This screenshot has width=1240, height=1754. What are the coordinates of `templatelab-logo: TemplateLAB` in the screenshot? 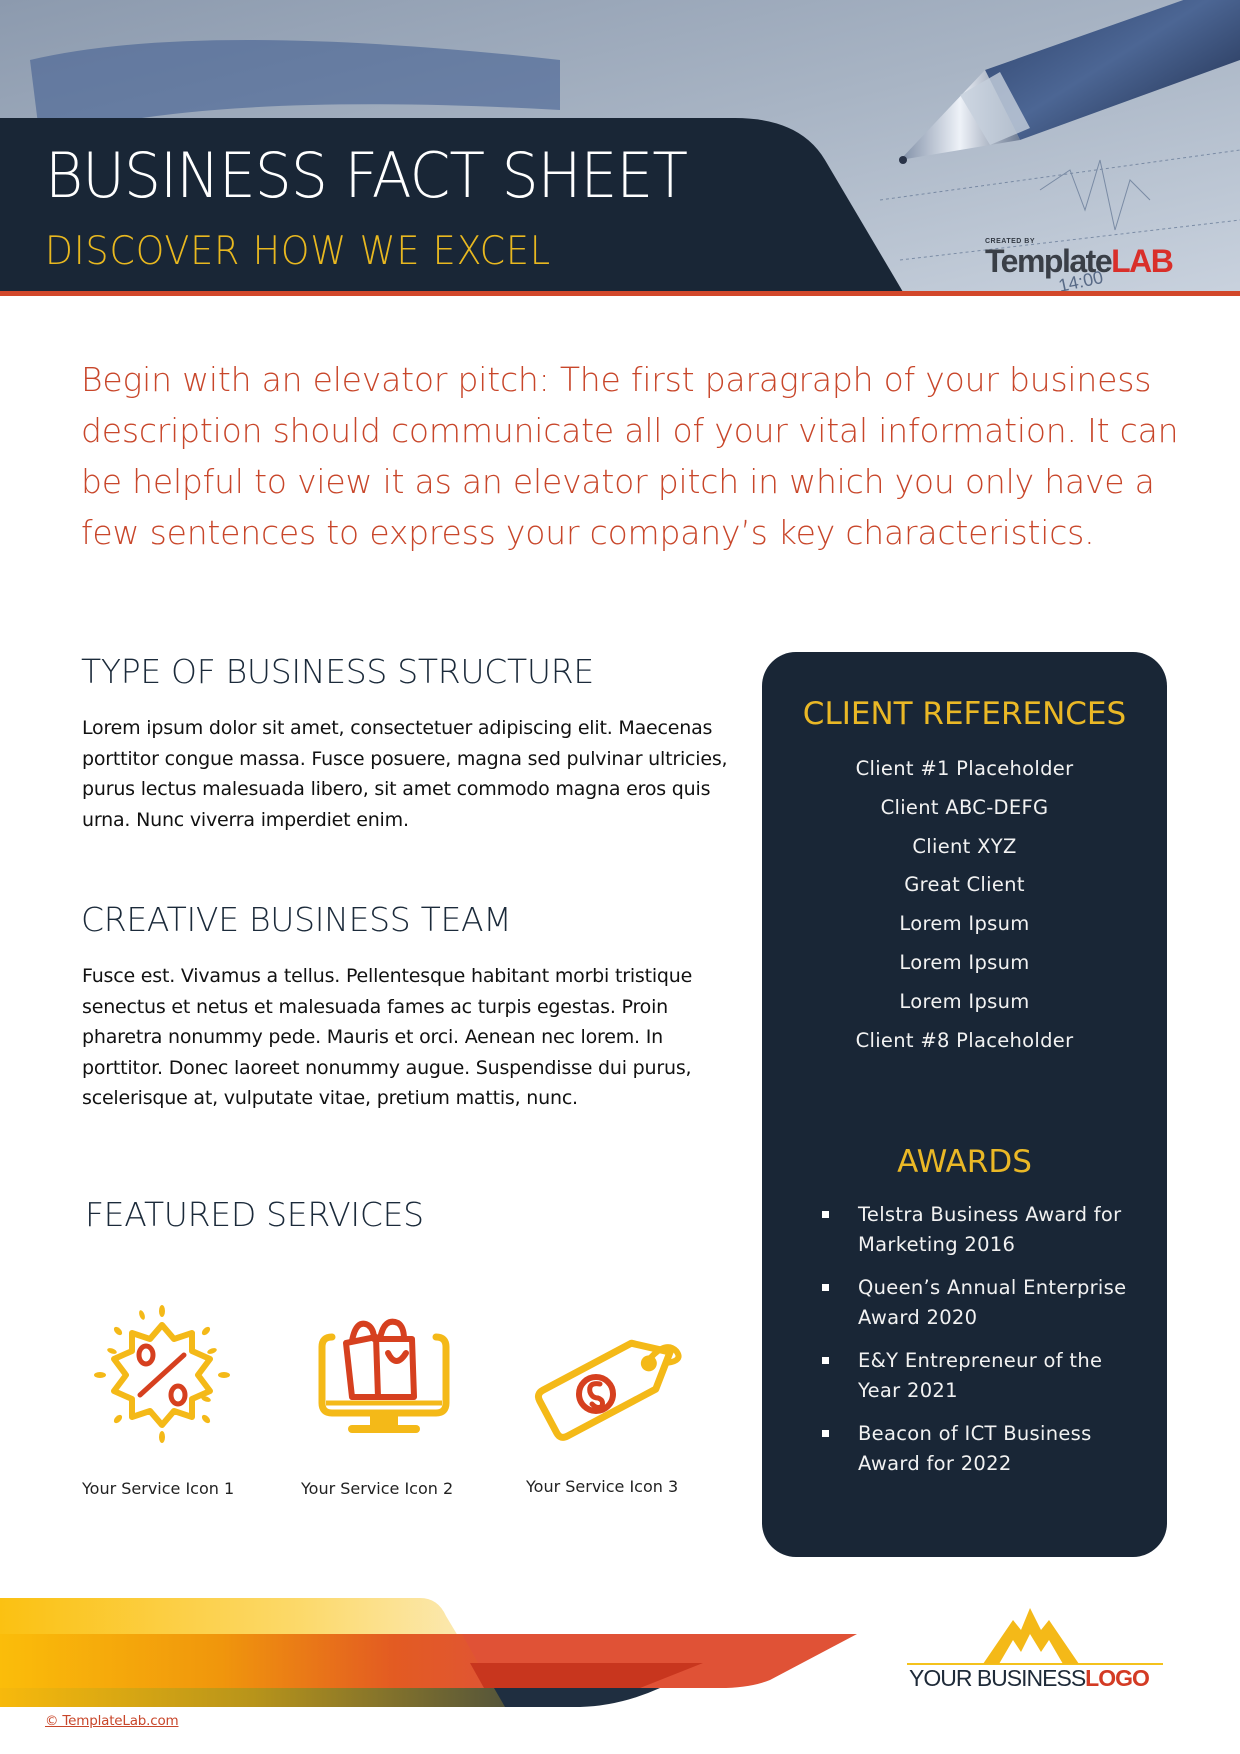 It's located at (1079, 261).